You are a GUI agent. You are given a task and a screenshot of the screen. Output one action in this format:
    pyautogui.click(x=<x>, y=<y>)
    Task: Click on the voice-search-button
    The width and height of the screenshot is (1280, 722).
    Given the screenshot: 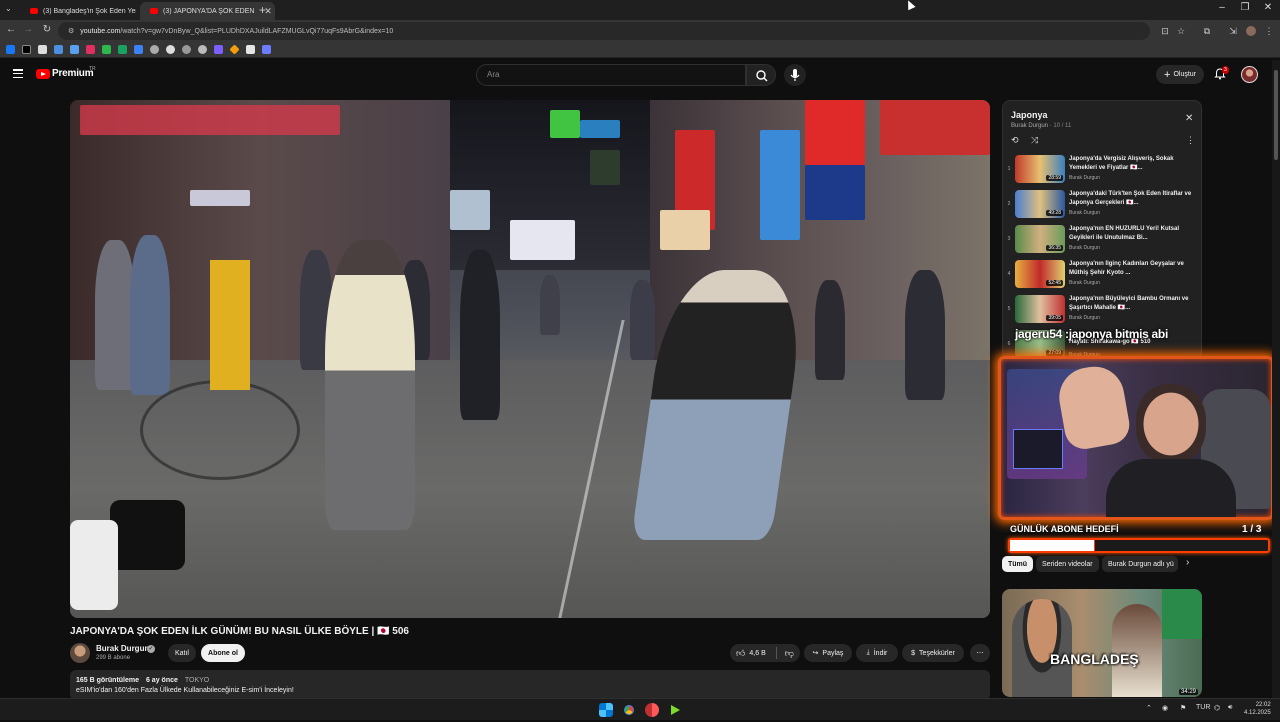 What is the action you would take?
    pyautogui.click(x=795, y=75)
    